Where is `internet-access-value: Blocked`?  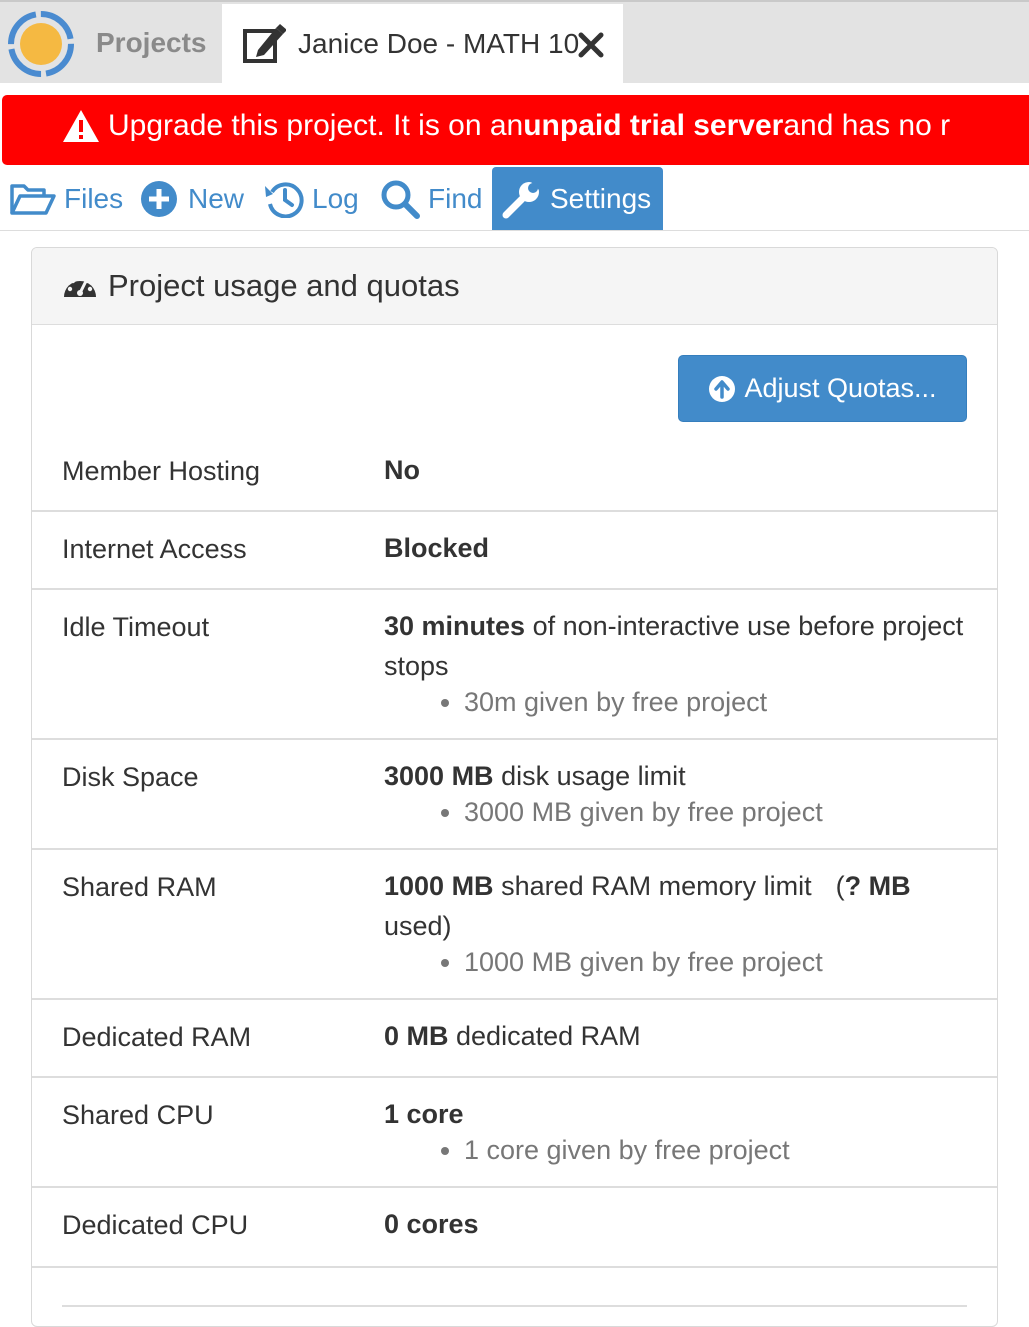
internet-access-value: Blocked is located at coordinates (437, 548).